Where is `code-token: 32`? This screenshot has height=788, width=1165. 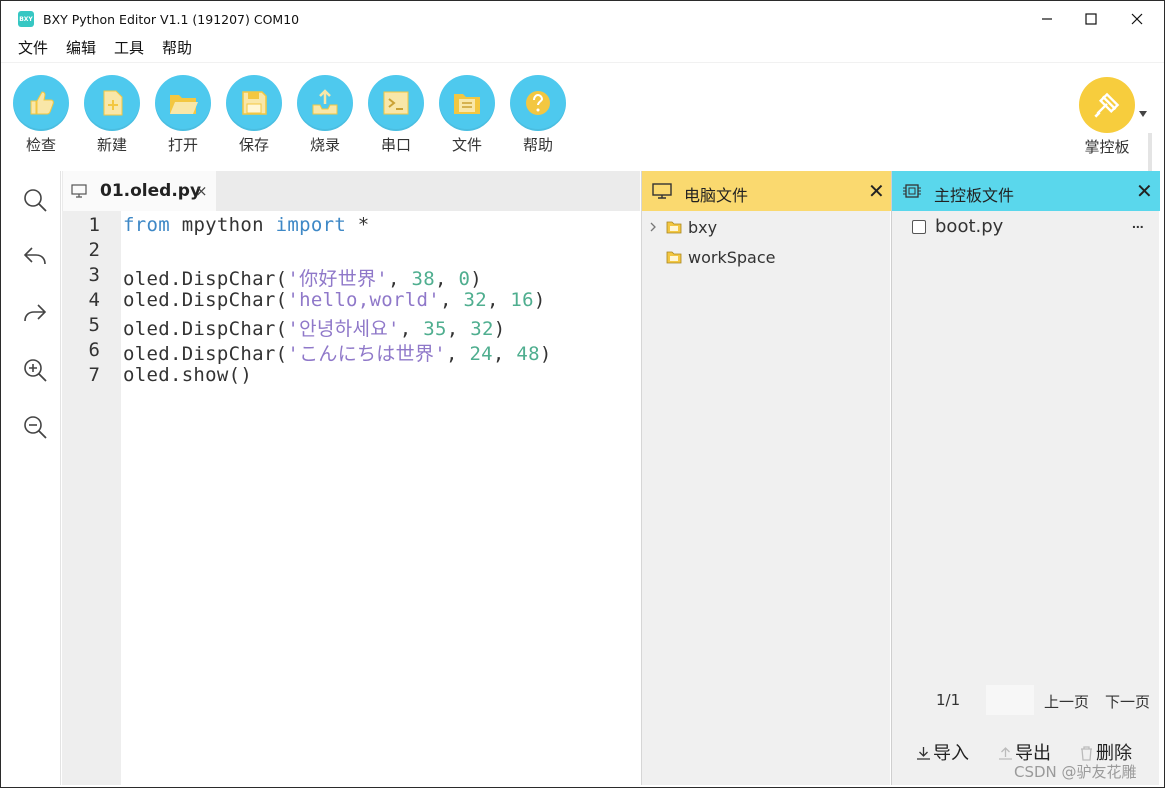
code-token: 32 is located at coordinates (475, 300).